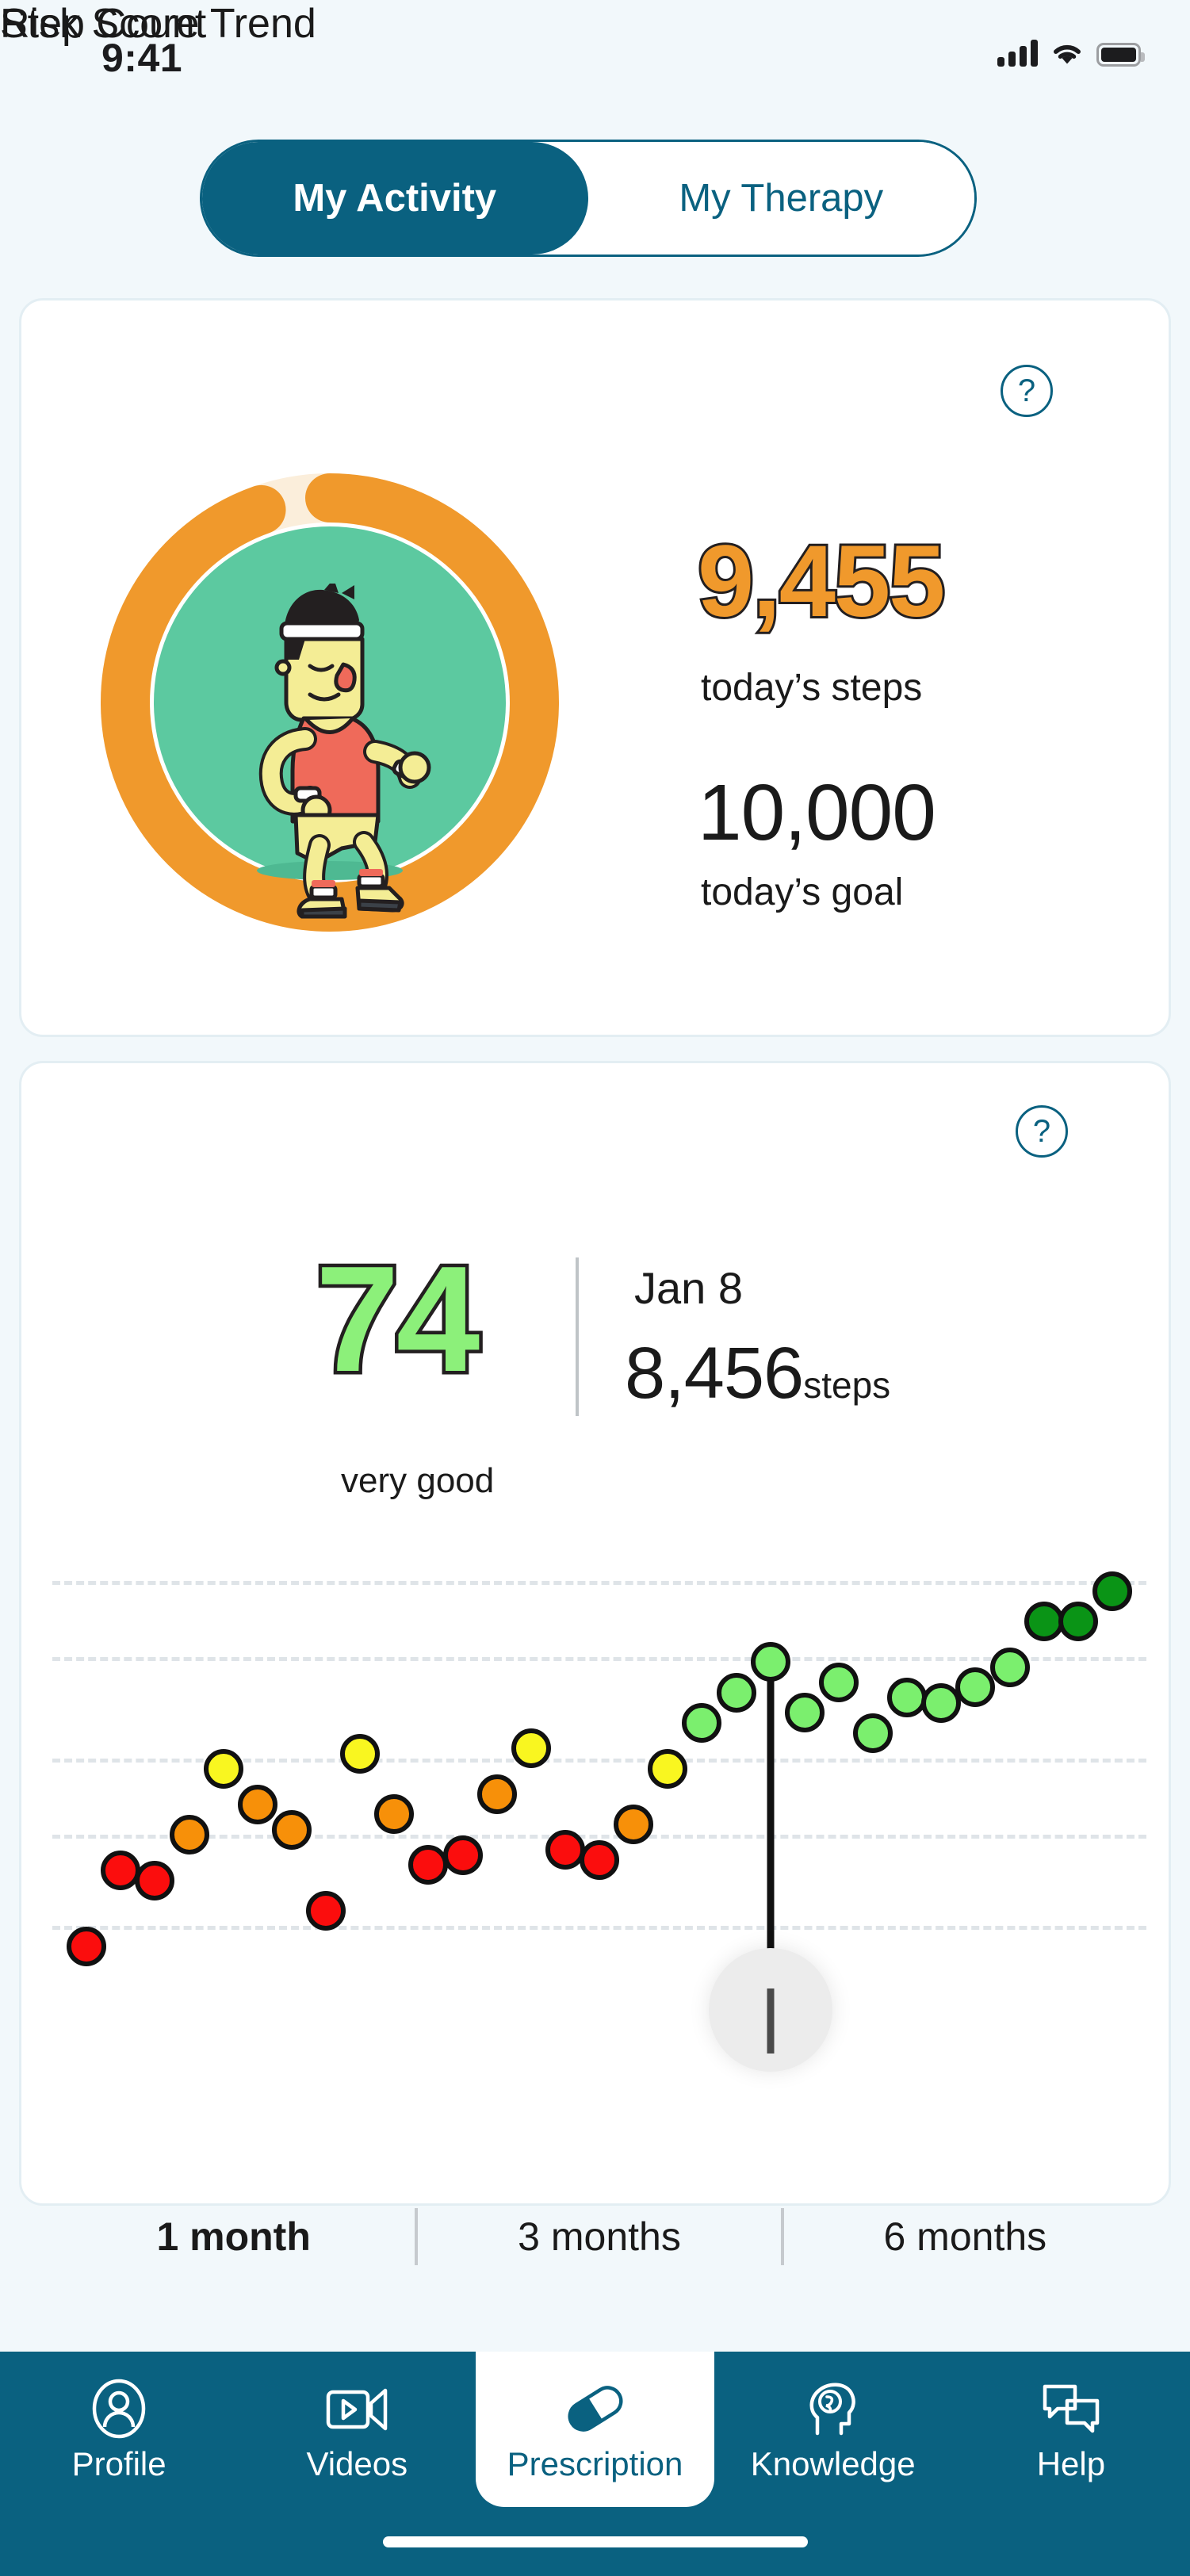 This screenshot has width=1190, height=2576. What do you see at coordinates (1071, 2463) in the screenshot?
I see `nav-label-help: Help` at bounding box center [1071, 2463].